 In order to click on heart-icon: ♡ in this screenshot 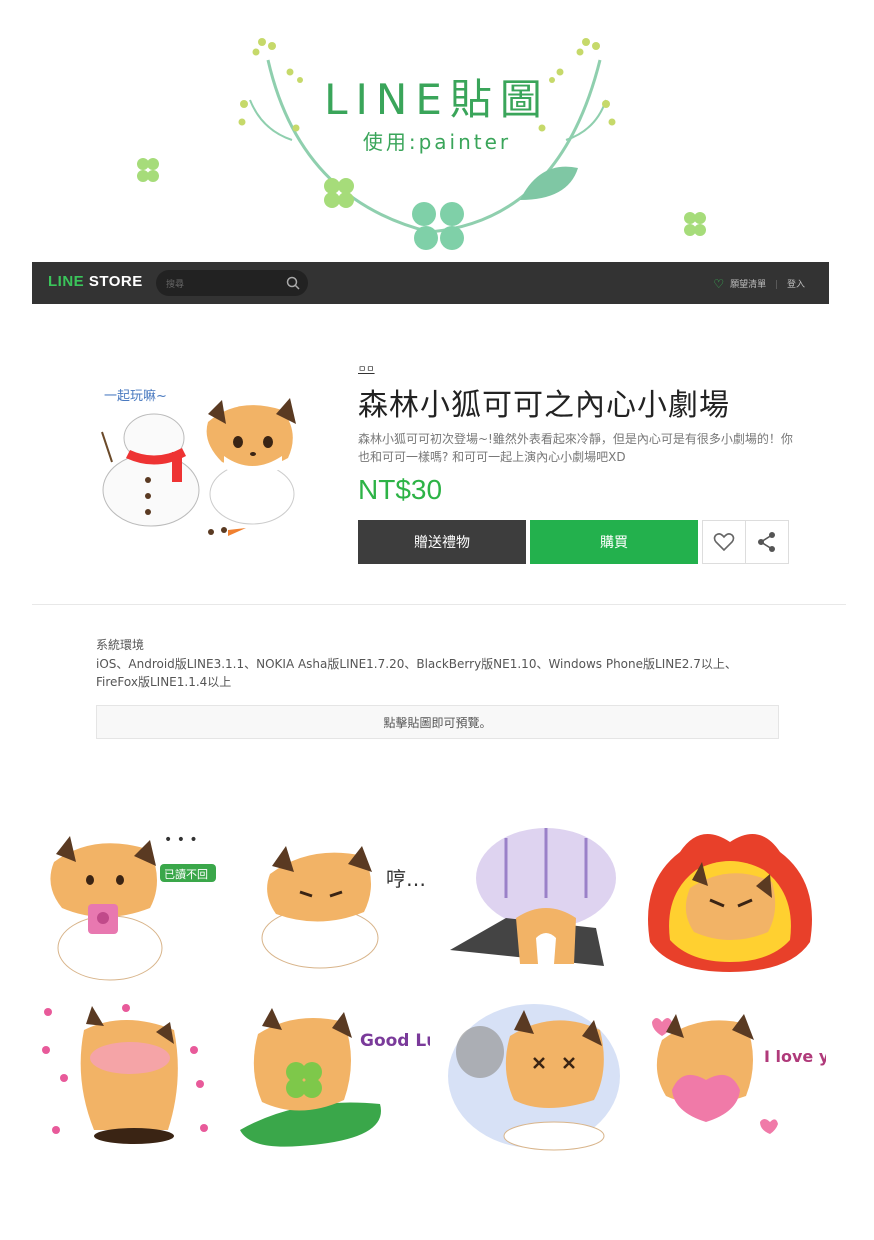, I will do `click(719, 284)`.